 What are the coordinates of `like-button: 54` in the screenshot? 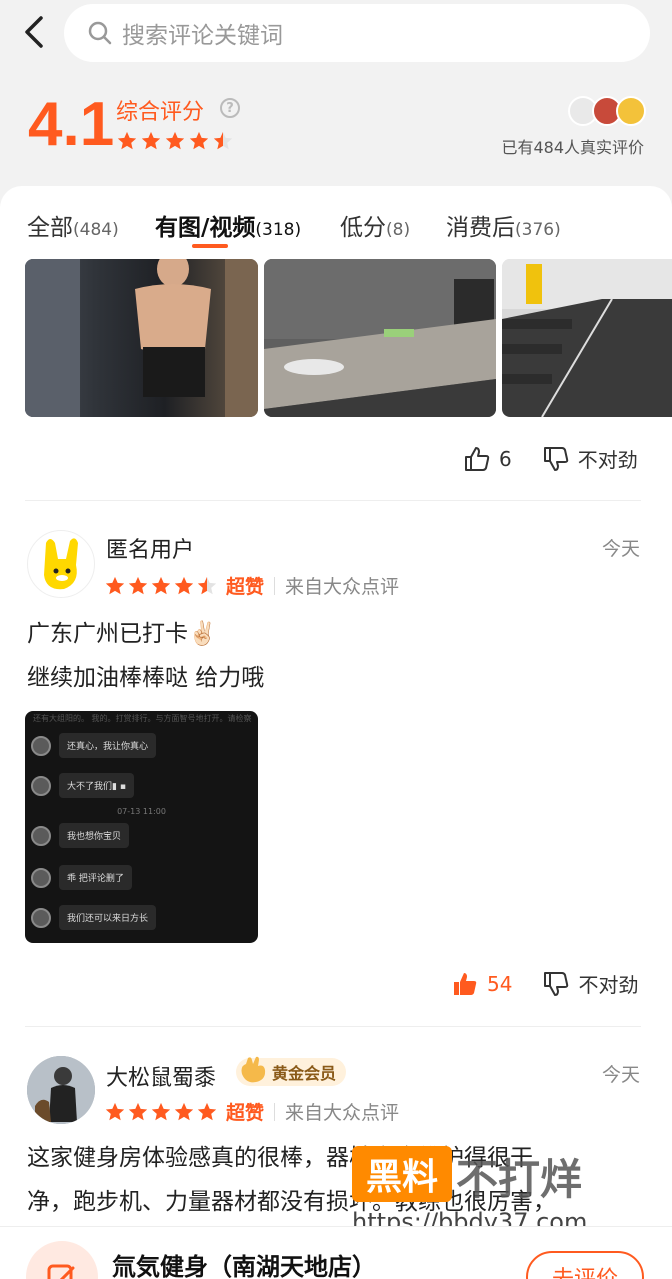 It's located at (481, 984).